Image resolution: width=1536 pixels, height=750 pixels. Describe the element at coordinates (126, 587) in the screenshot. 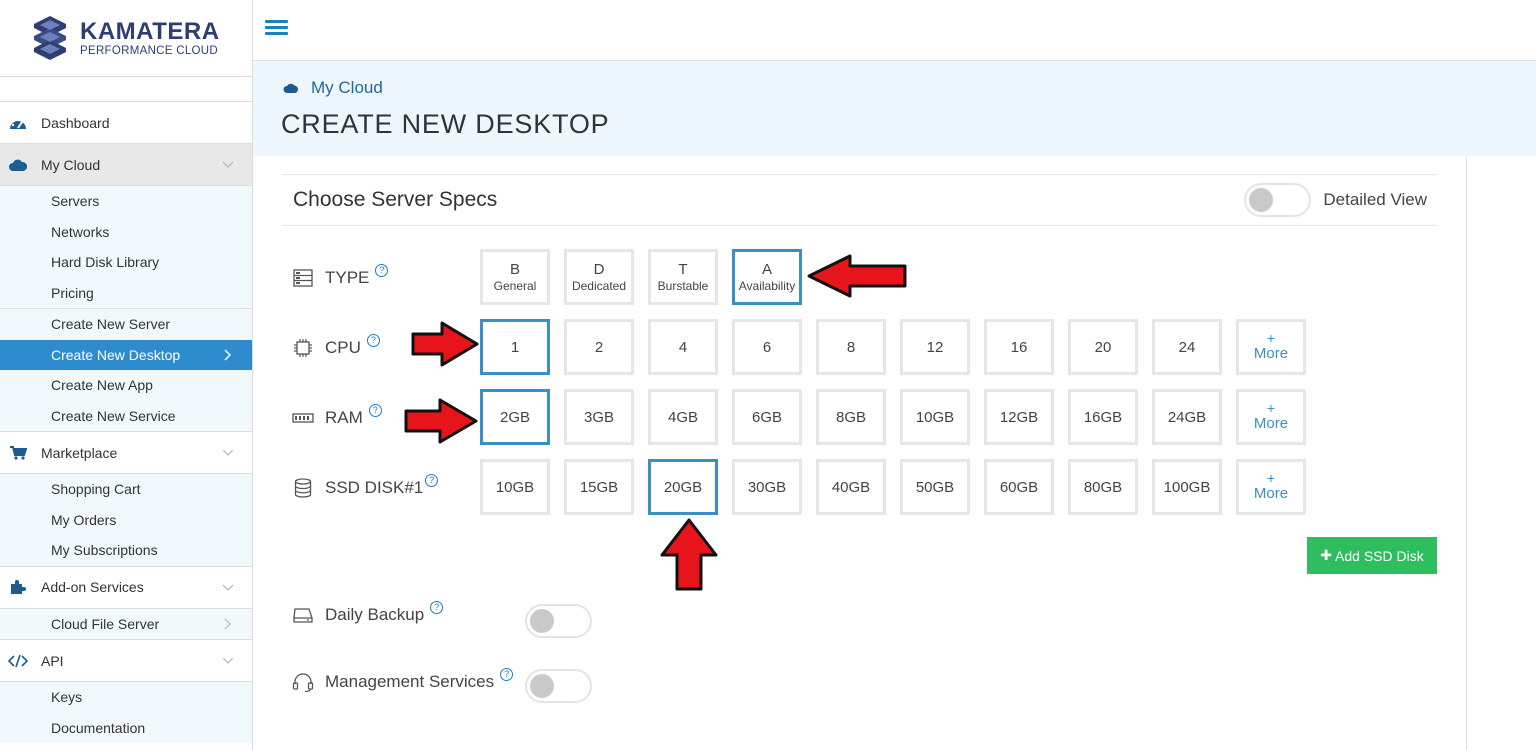

I see `sidebar-item-add-on-services: Add-on Services` at that location.